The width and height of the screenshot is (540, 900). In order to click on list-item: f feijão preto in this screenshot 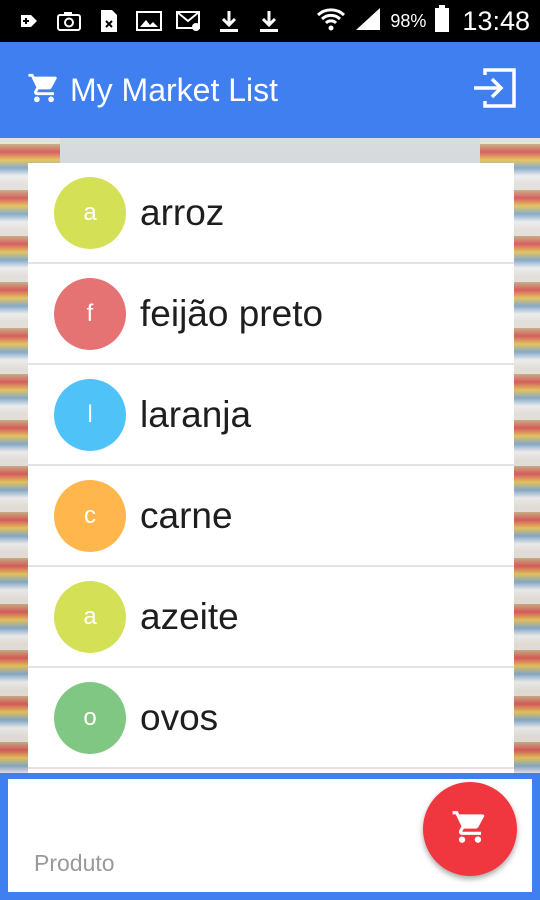, I will do `click(271, 314)`.